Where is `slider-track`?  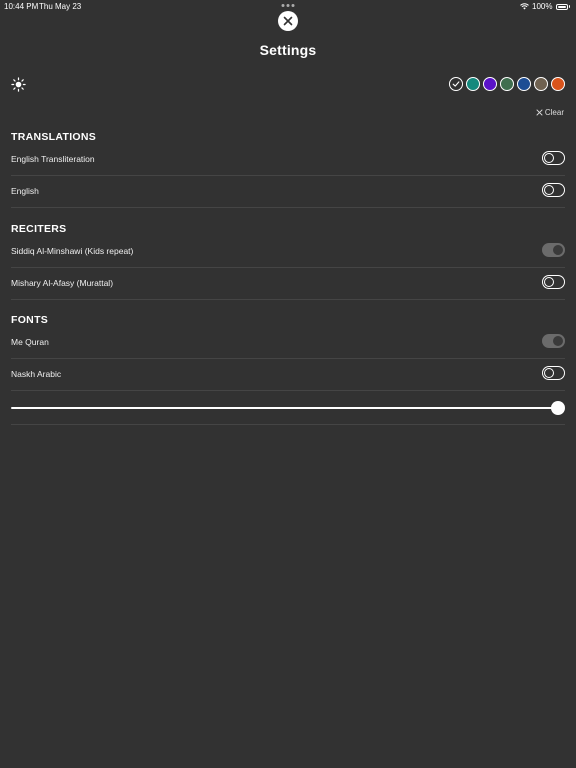 slider-track is located at coordinates (284, 408).